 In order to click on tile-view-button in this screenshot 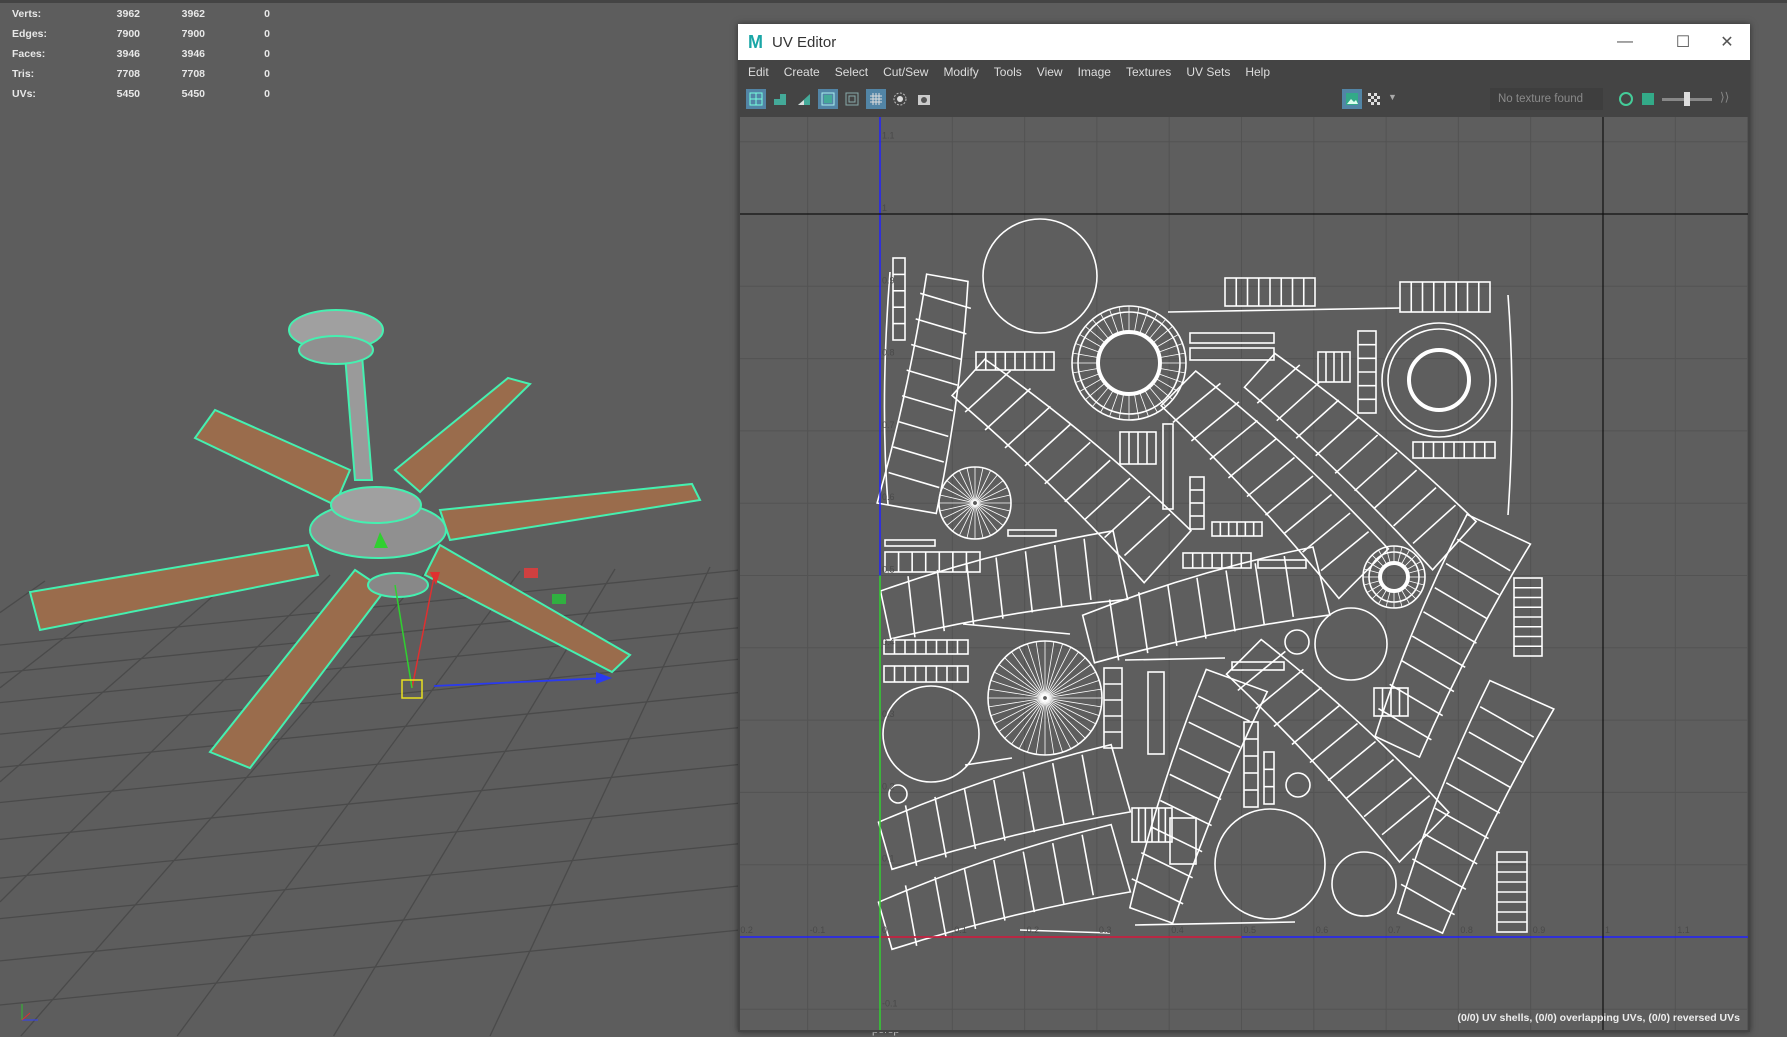, I will do `click(756, 99)`.